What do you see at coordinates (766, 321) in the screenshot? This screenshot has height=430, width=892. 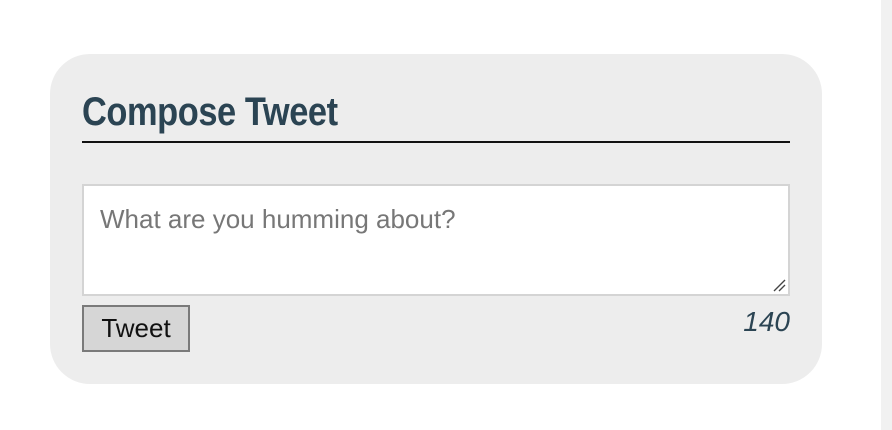 I see `character-counter: 140` at bounding box center [766, 321].